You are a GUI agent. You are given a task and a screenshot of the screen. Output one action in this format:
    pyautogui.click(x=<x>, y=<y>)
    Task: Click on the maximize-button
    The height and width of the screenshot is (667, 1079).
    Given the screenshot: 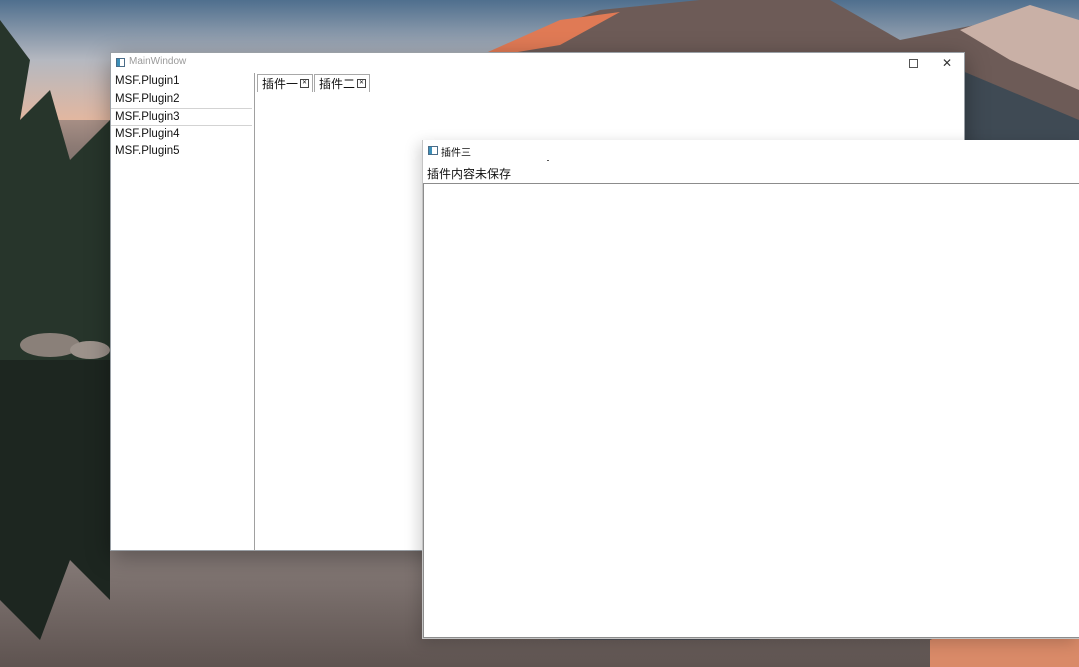 What is the action you would take?
    pyautogui.click(x=913, y=63)
    